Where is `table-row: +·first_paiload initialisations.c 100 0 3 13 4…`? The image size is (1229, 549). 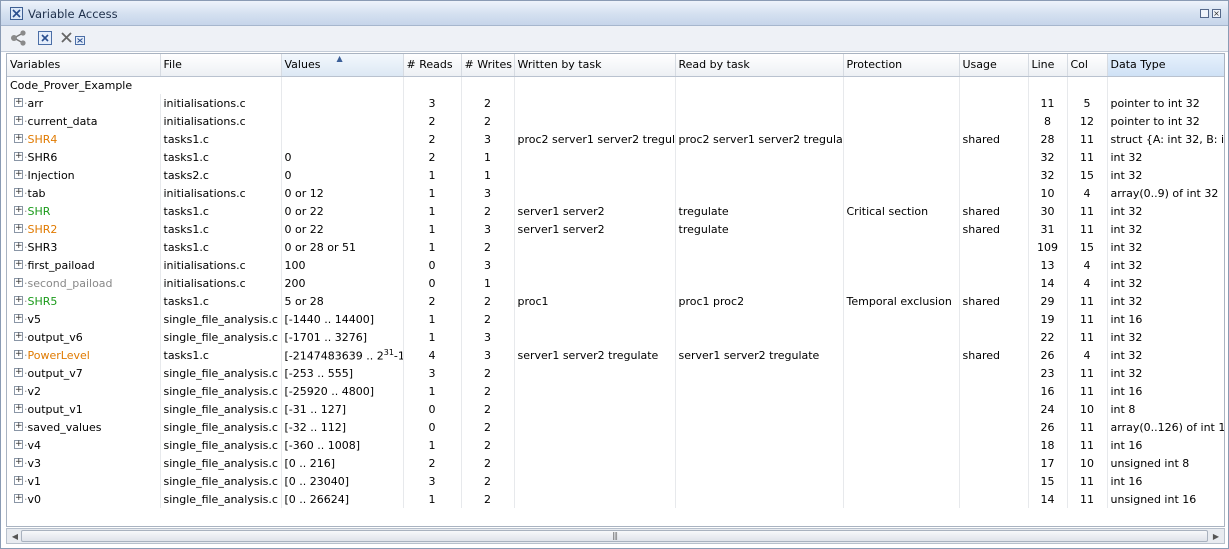
table-row: +·first_paiload initialisations.c 100 0 3 13 4… is located at coordinates (615, 265).